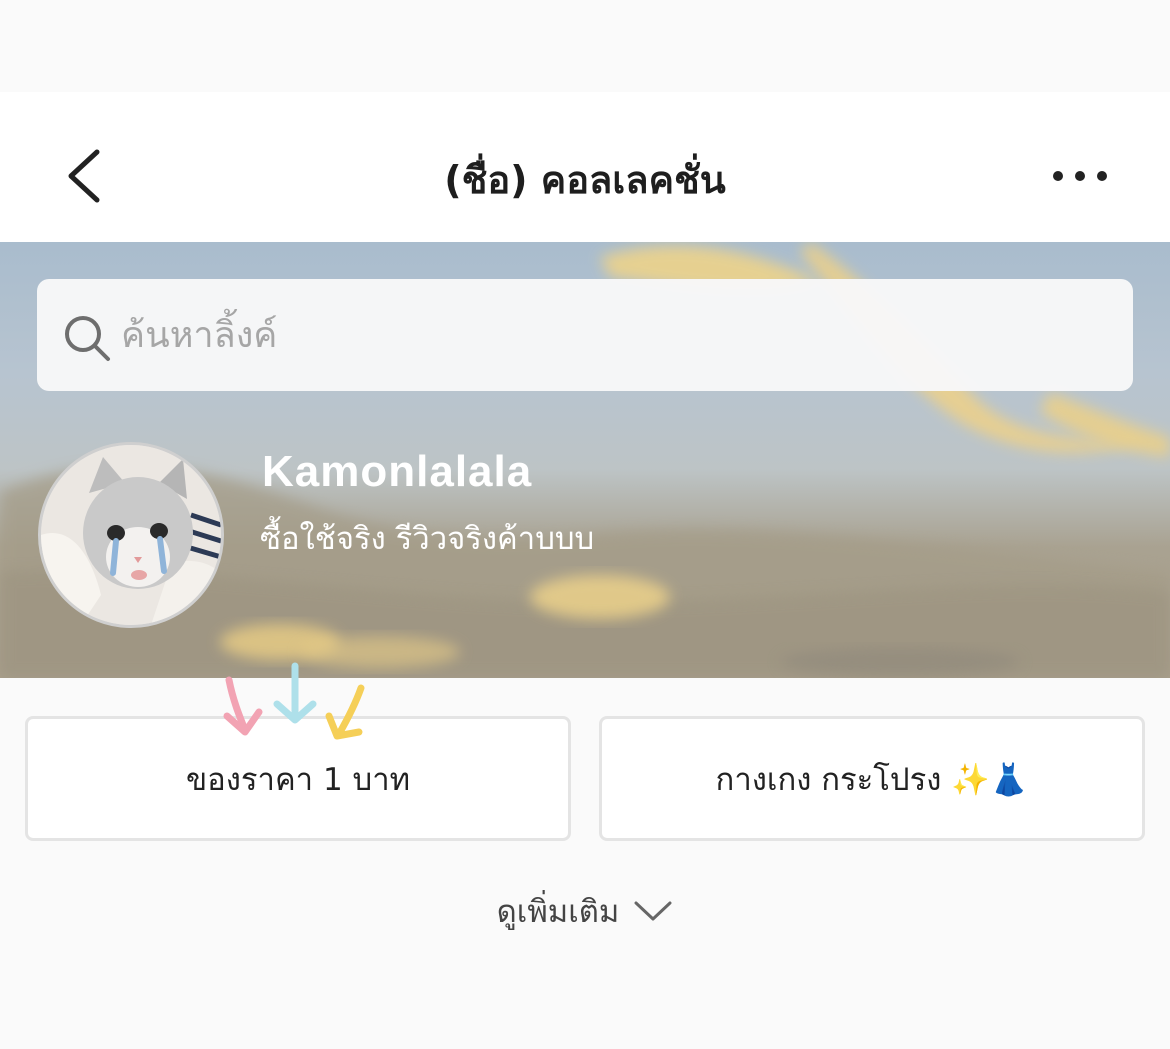 This screenshot has height=1049, width=1170. Describe the element at coordinates (397, 471) in the screenshot. I see `profile-name: Kamonlalala` at that location.